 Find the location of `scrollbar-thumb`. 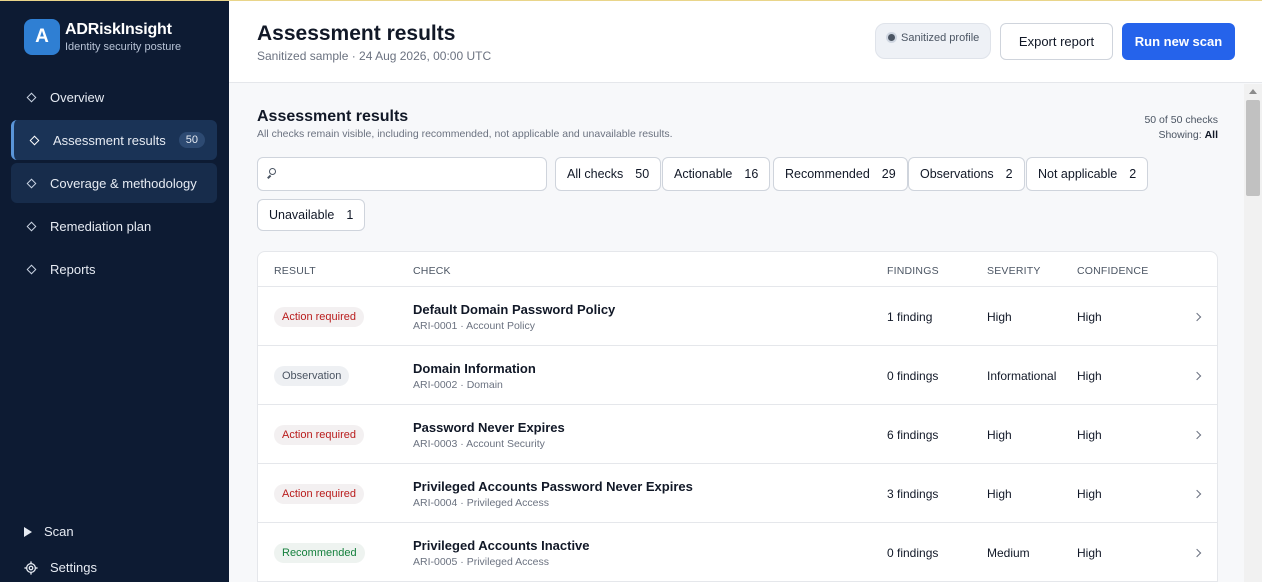

scrollbar-thumb is located at coordinates (1253, 148).